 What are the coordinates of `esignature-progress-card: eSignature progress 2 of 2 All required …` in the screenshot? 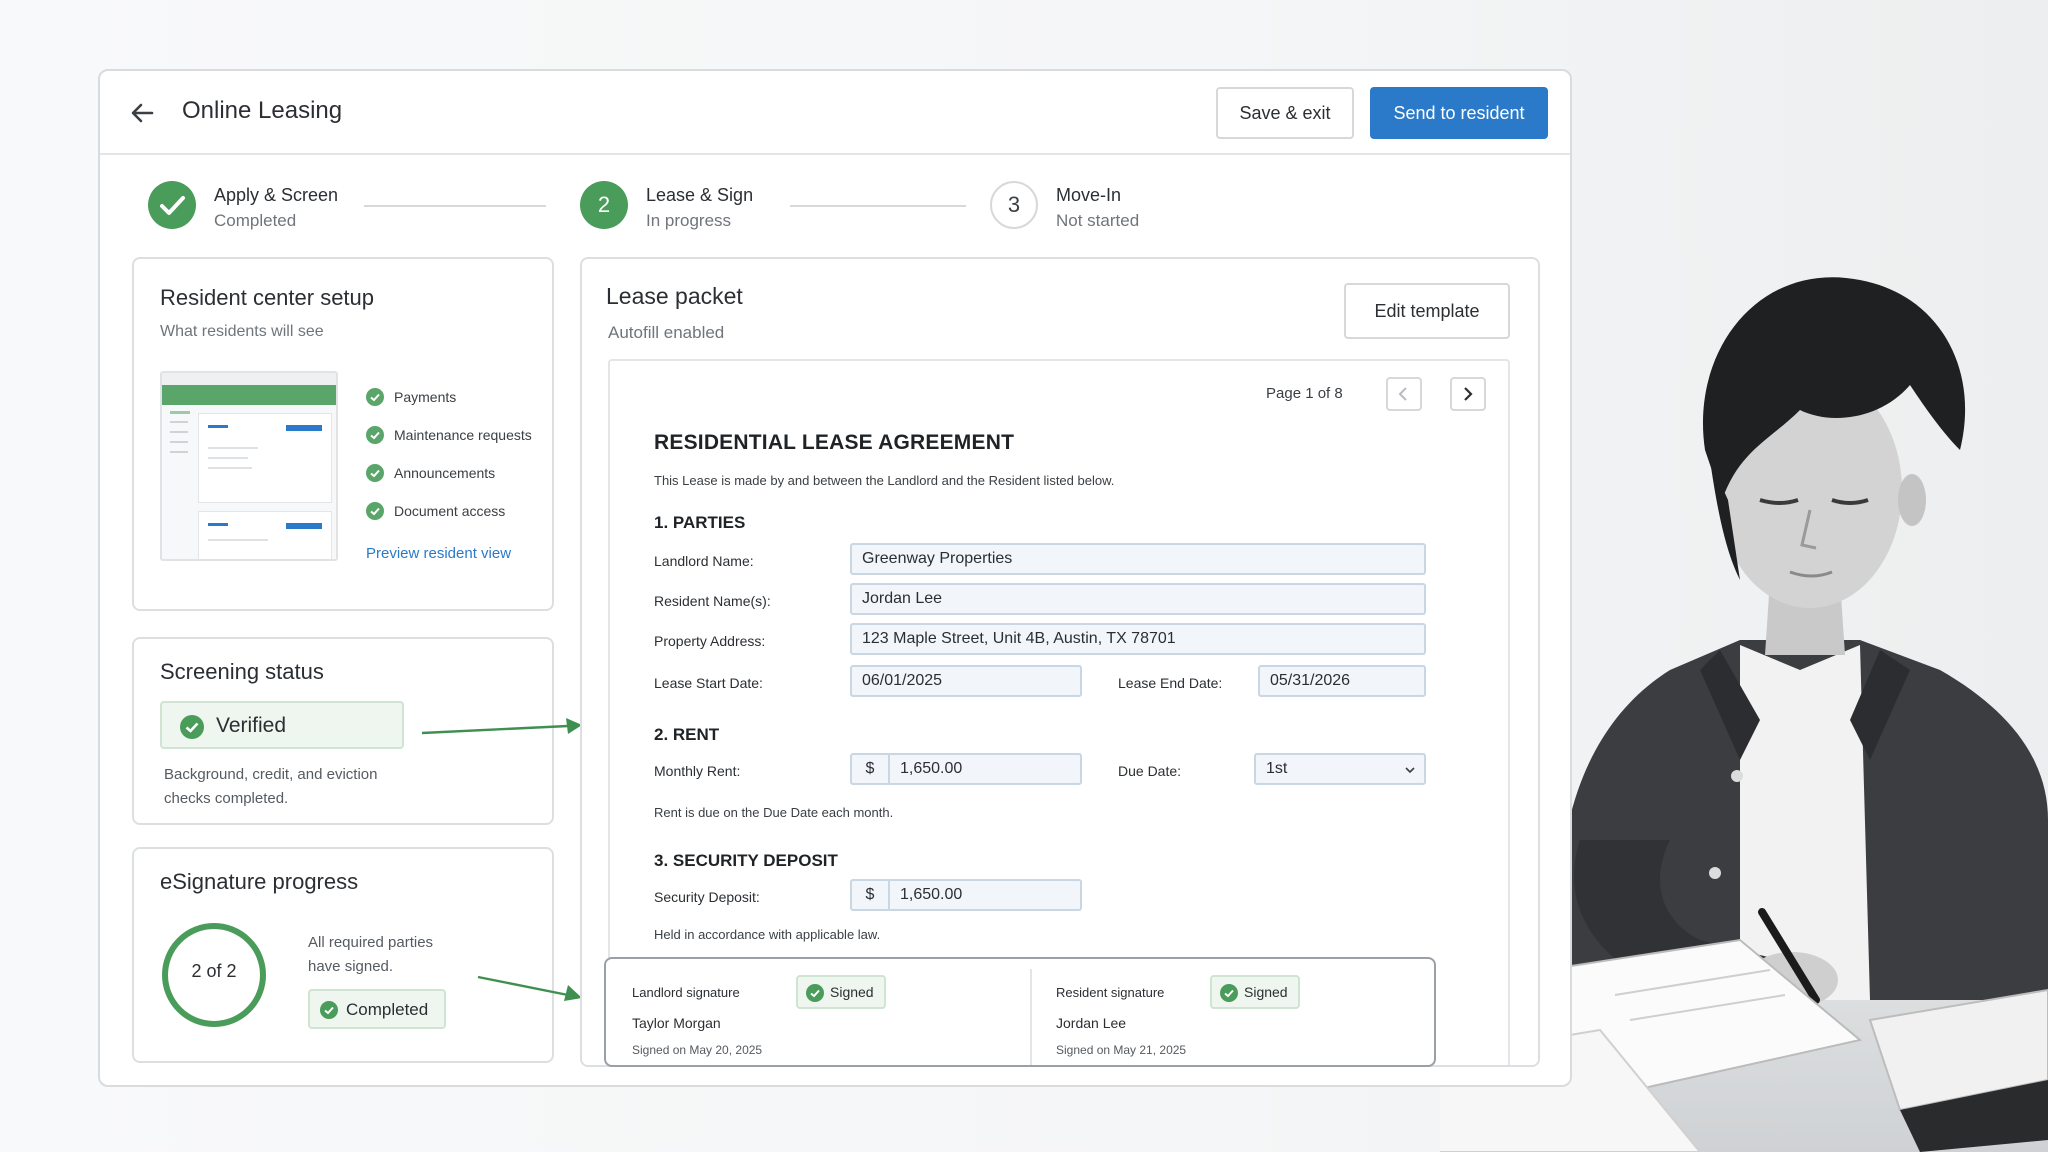 It's located at (343, 955).